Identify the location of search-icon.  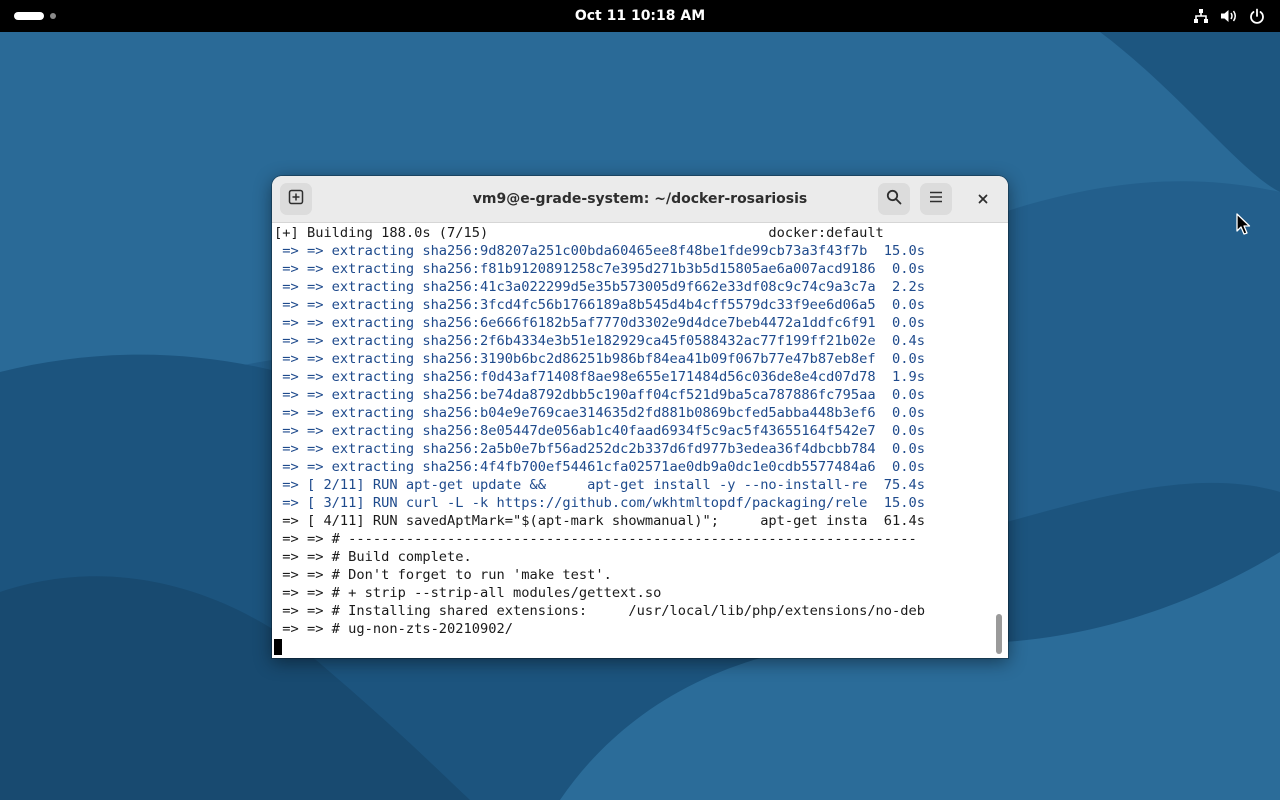
(894, 199).